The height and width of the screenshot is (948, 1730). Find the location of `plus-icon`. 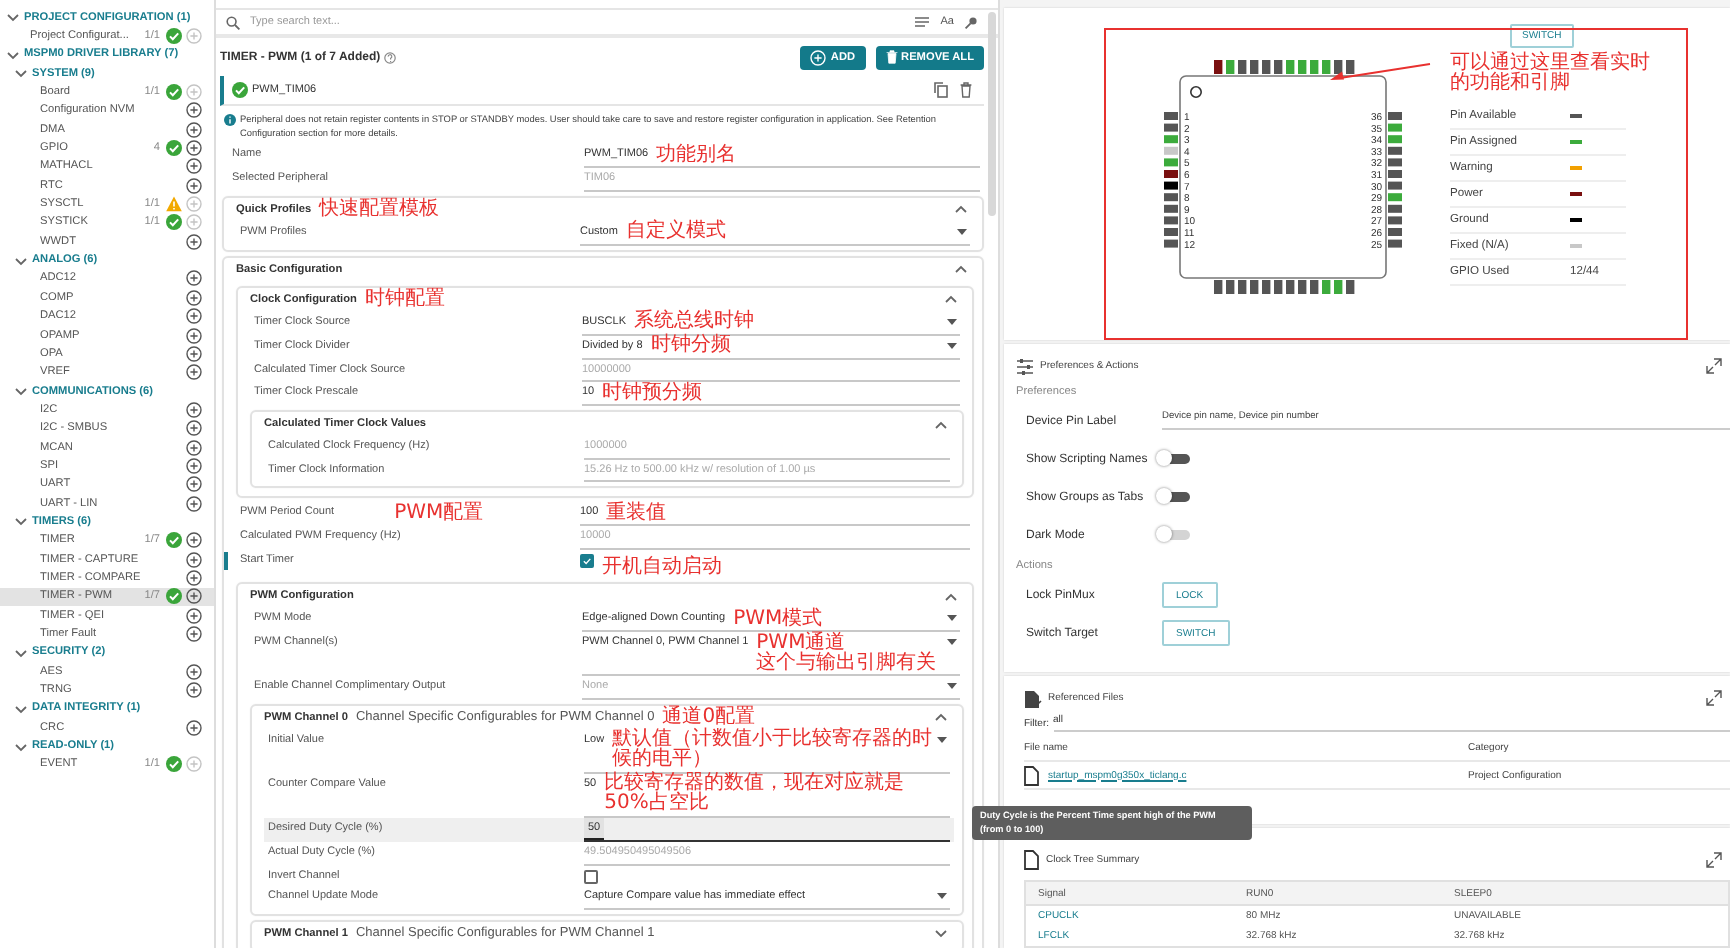

plus-icon is located at coordinates (818, 57).